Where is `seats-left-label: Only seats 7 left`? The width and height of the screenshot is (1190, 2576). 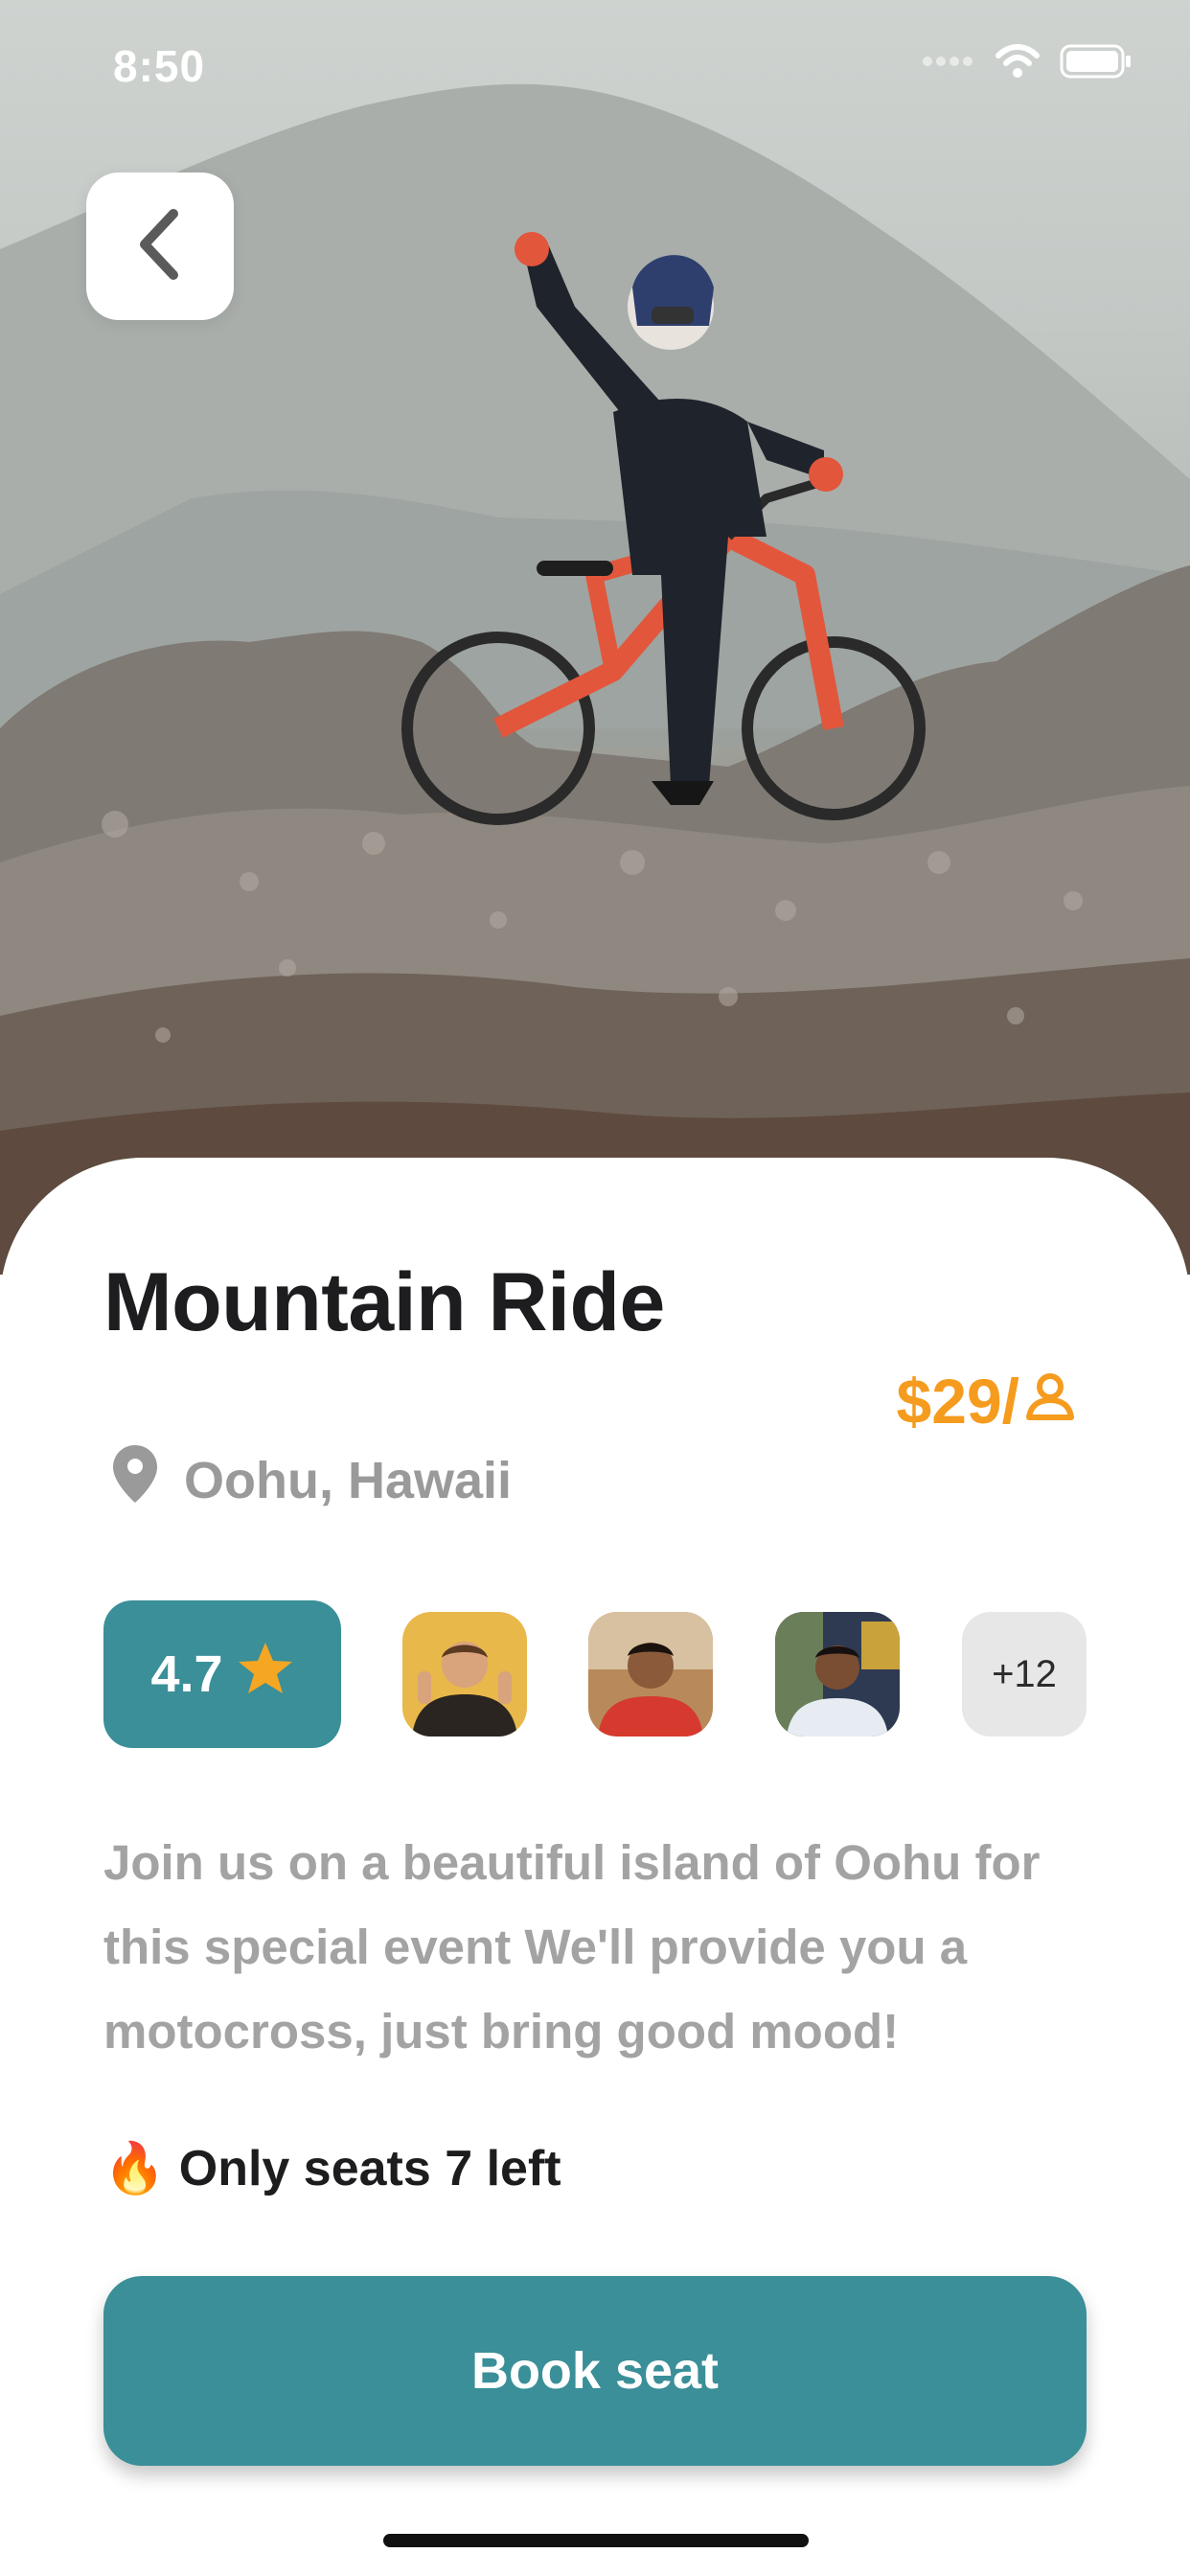 seats-left-label: Only seats 7 left is located at coordinates (370, 2168).